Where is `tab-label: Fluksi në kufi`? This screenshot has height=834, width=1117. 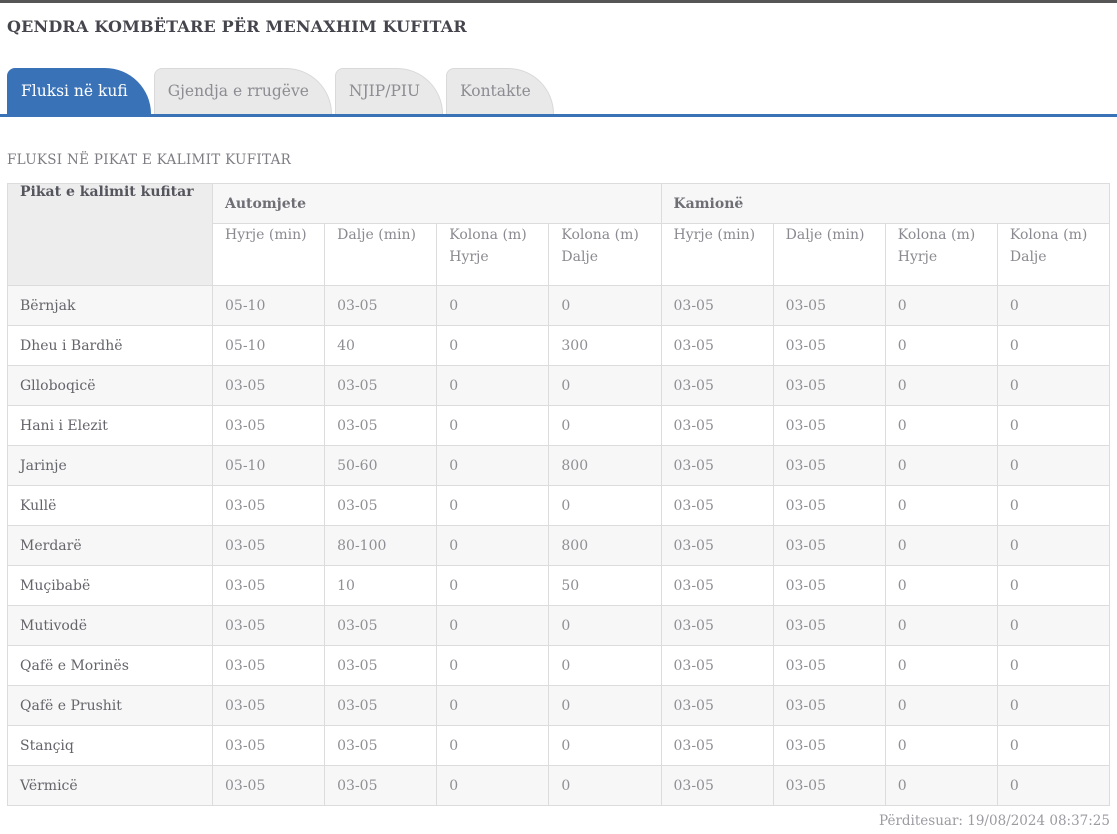
tab-label: Fluksi në kufi is located at coordinates (74, 90).